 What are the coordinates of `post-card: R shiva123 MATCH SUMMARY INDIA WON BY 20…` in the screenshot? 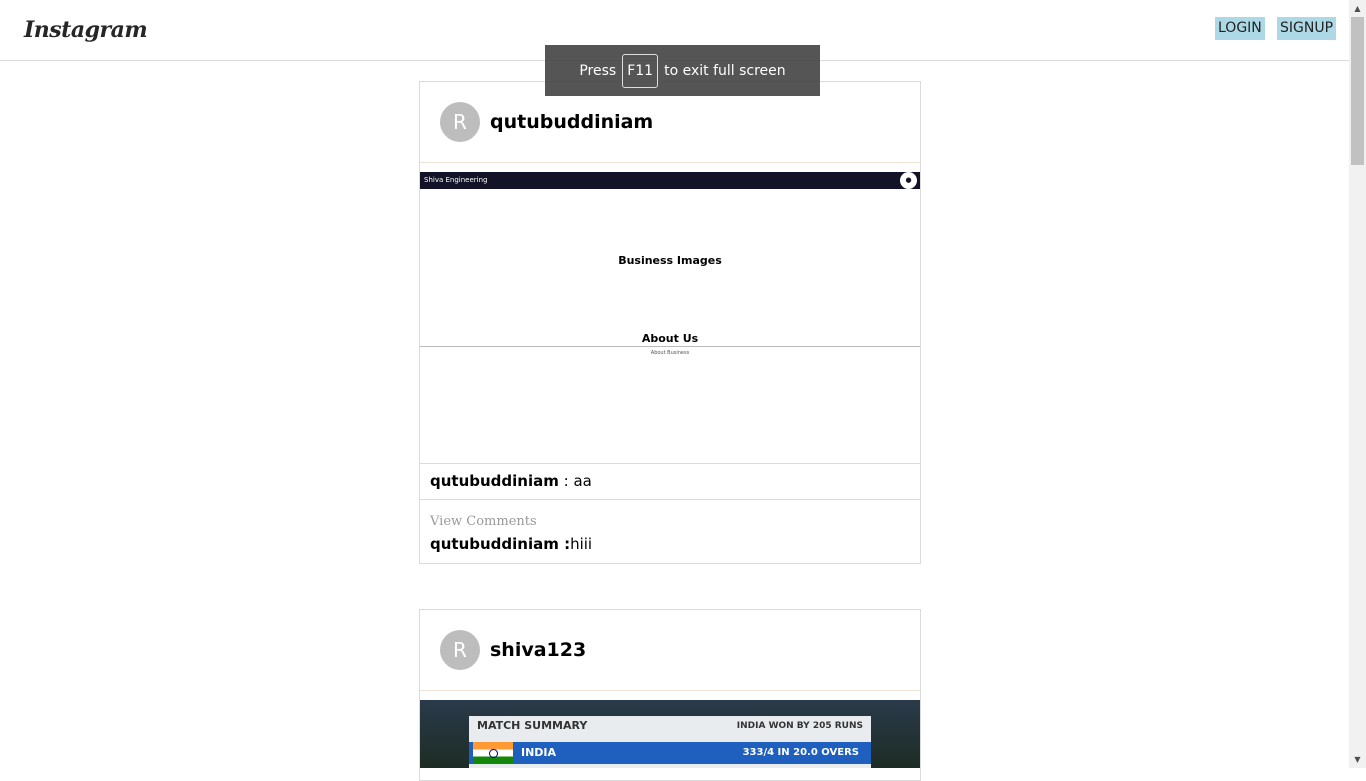 It's located at (670, 695).